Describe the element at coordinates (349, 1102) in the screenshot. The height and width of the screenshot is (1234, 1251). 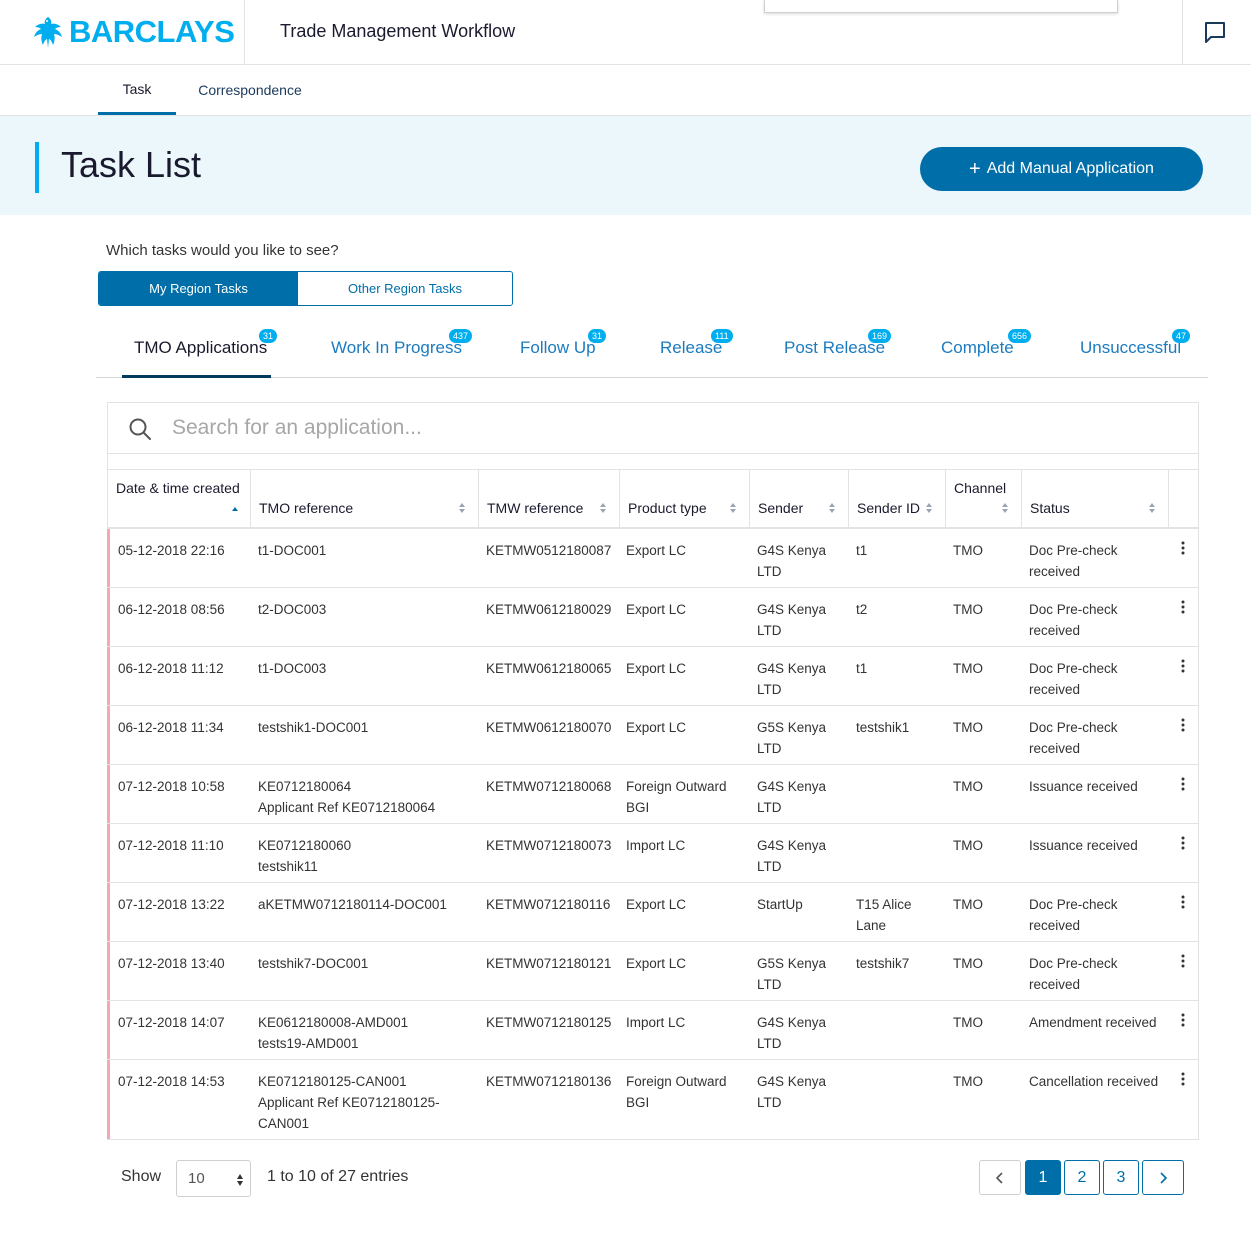
I see `cell-line: Applicant Ref KE0712180125-` at that location.